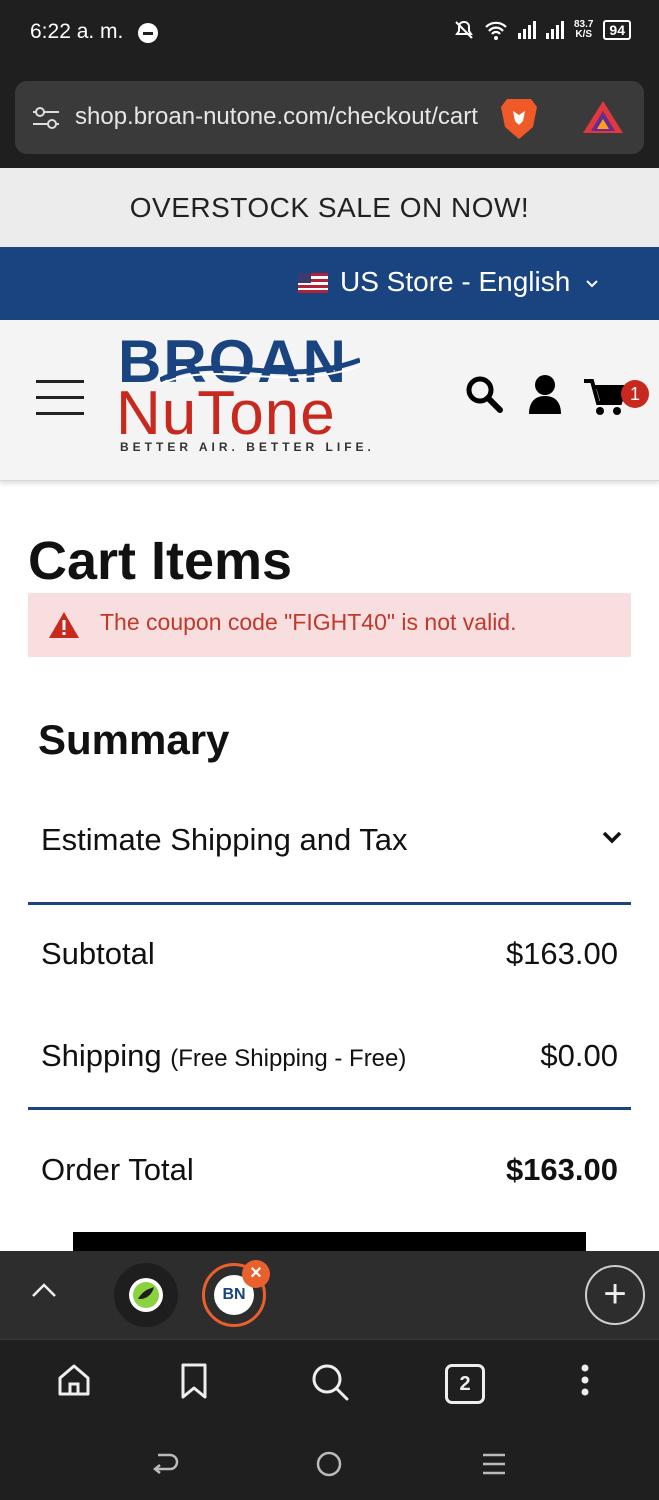 This screenshot has width=659, height=1500. I want to click on shipping-label-group: Shipping (Free Shipping - Free), so click(223, 1056).